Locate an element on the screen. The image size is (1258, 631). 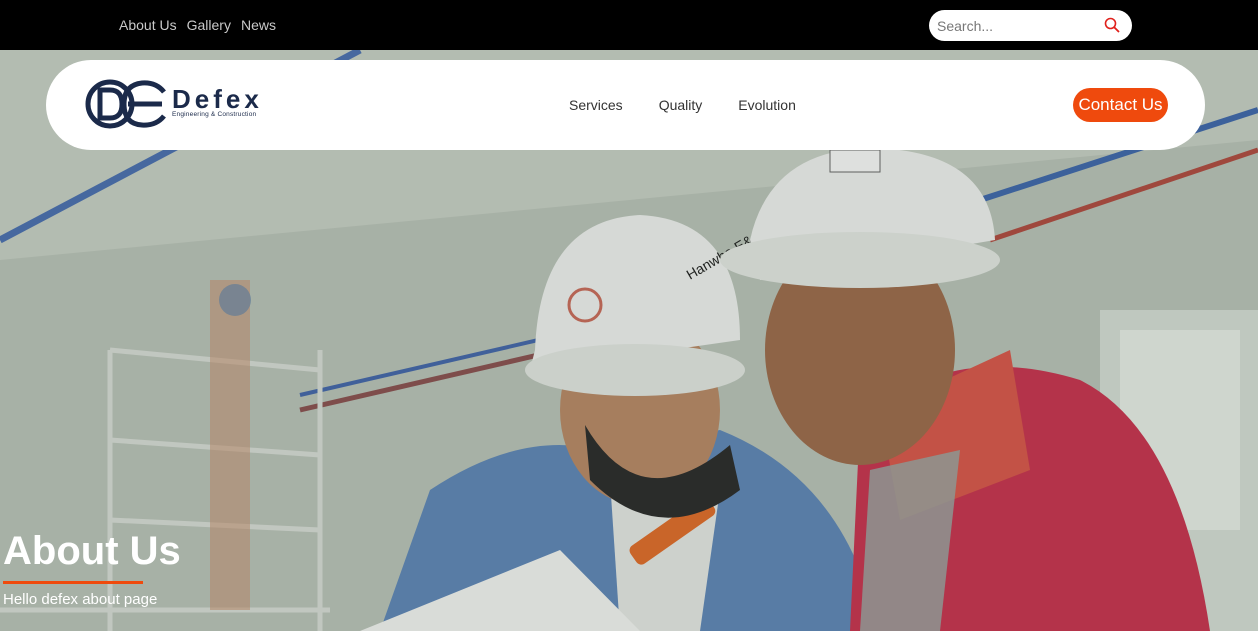
top-link-gallery: Gallery is located at coordinates (209, 25).